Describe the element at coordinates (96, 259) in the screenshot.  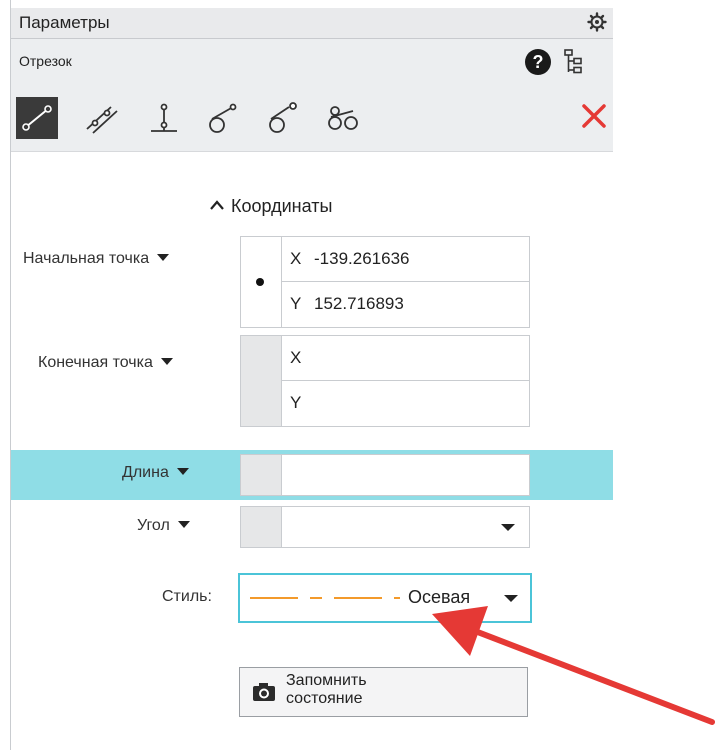
I see `start-point-label: Начальная точка` at that location.